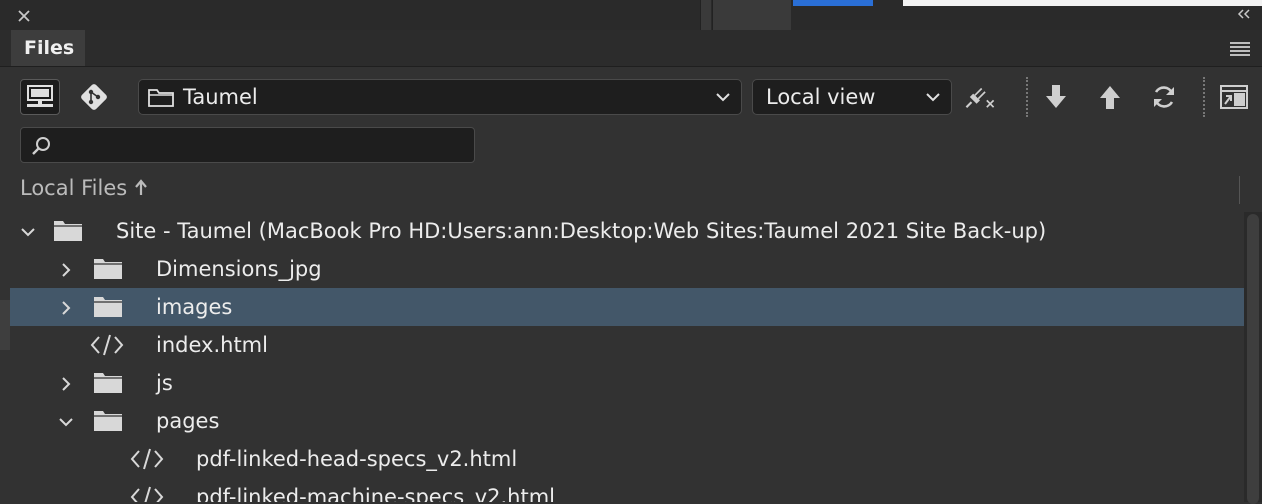 Image resolution: width=1262 pixels, height=504 pixels. I want to click on disconnect-button, so click(980, 97).